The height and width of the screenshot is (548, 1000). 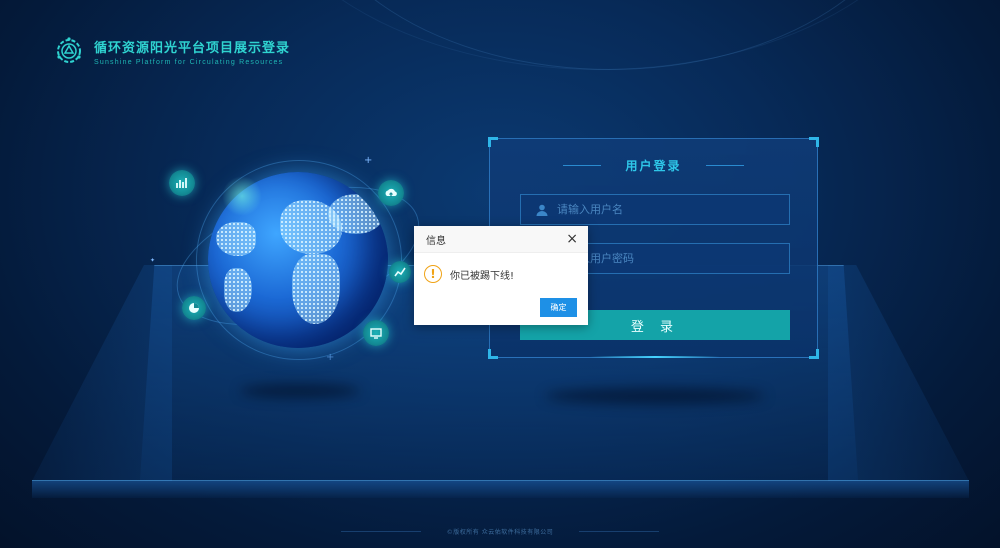 What do you see at coordinates (501, 268) in the screenshot?
I see `dialog-body: ! 你已被踢下线!` at bounding box center [501, 268].